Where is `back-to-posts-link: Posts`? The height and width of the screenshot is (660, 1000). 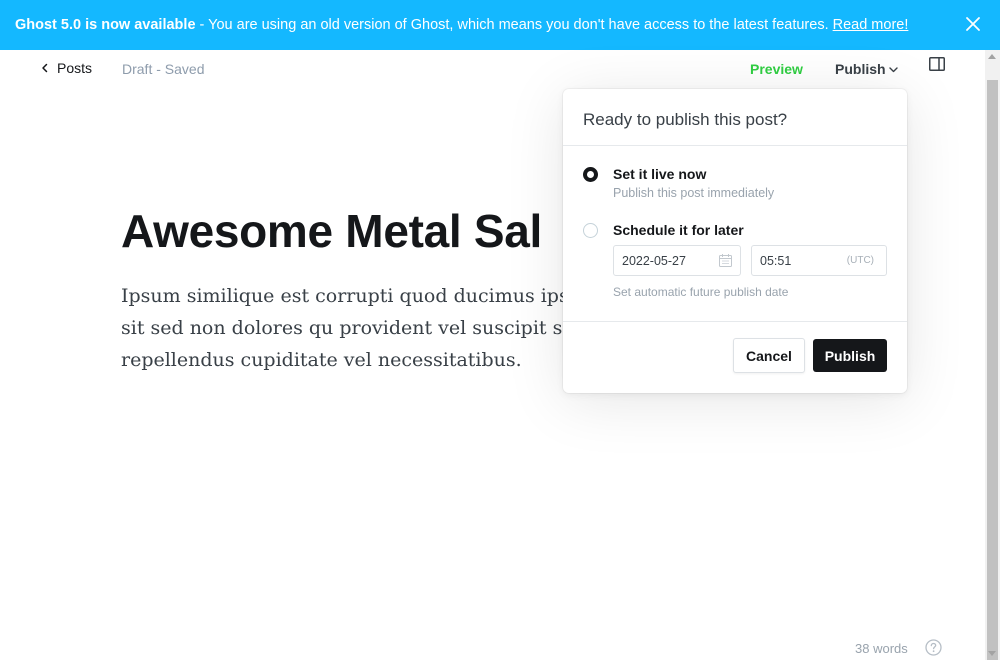
back-to-posts-link: Posts is located at coordinates (66, 68).